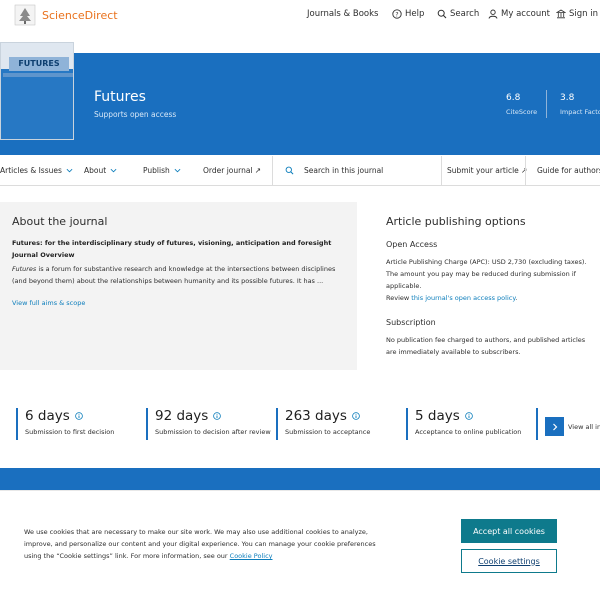 The height and width of the screenshot is (600, 600). Describe the element at coordinates (513, 98) in the screenshot. I see `citescore-value: 6.8` at that location.